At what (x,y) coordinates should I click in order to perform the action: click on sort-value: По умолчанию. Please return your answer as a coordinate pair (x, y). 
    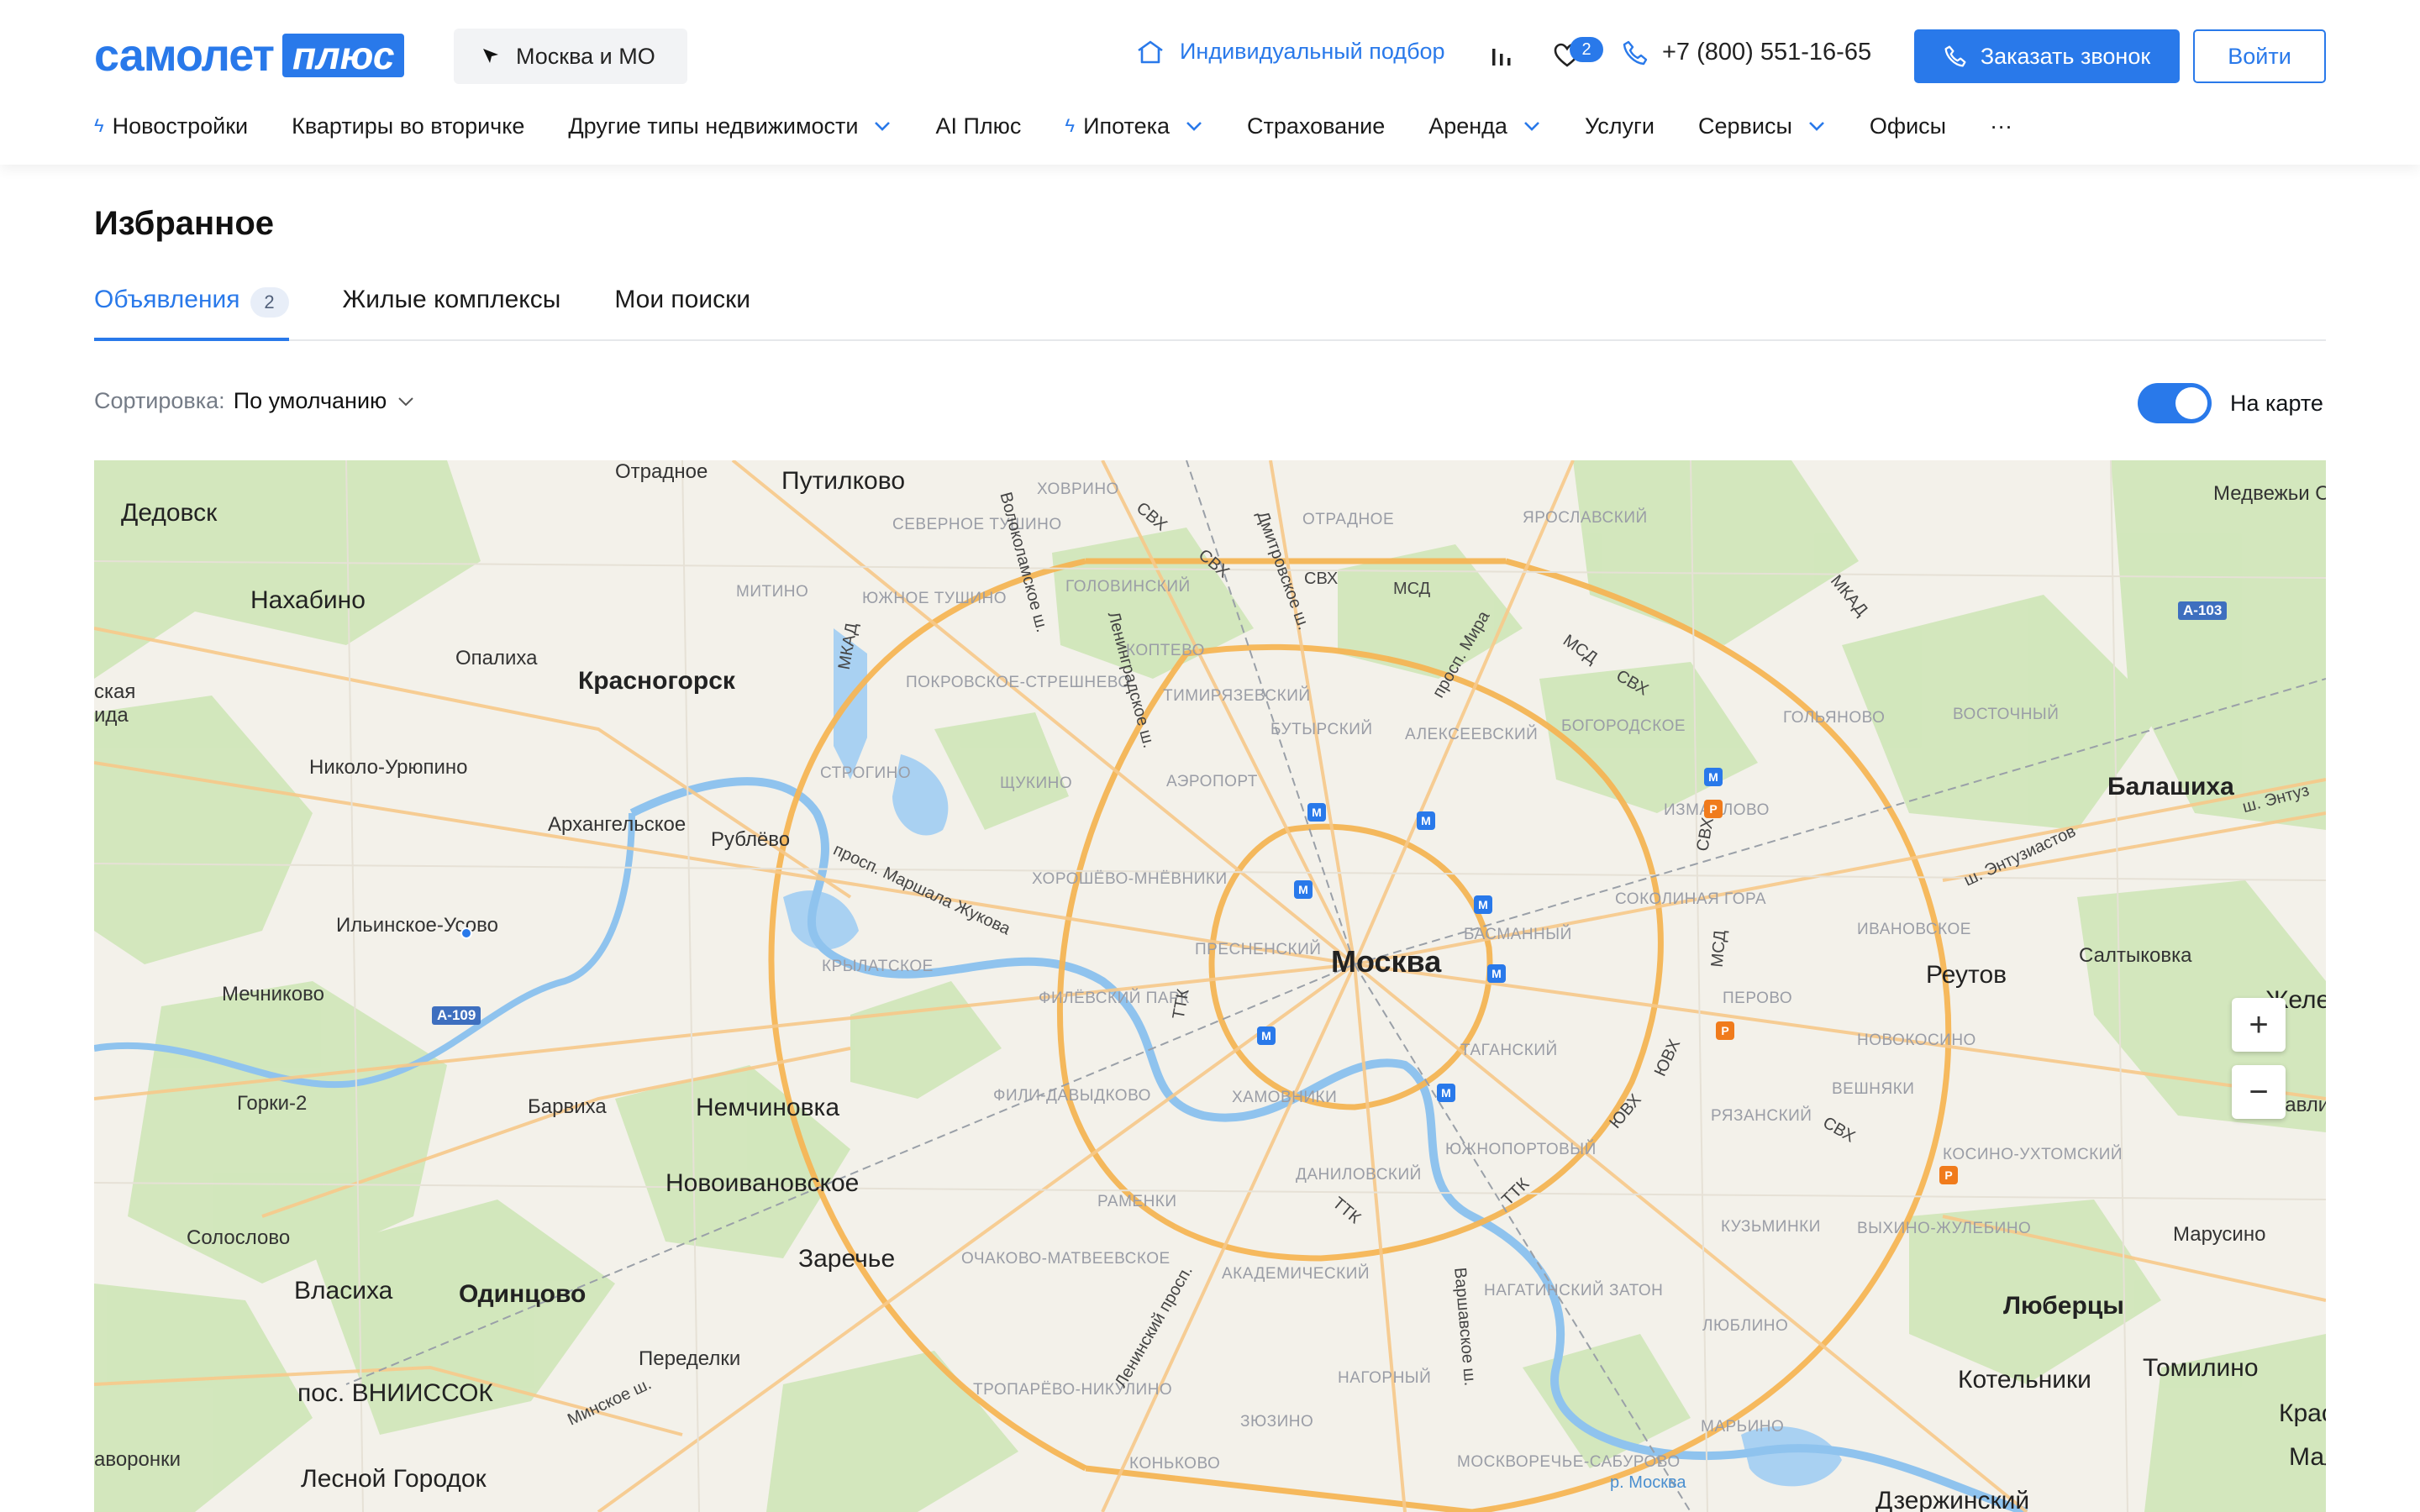
    Looking at the image, I should click on (310, 400).